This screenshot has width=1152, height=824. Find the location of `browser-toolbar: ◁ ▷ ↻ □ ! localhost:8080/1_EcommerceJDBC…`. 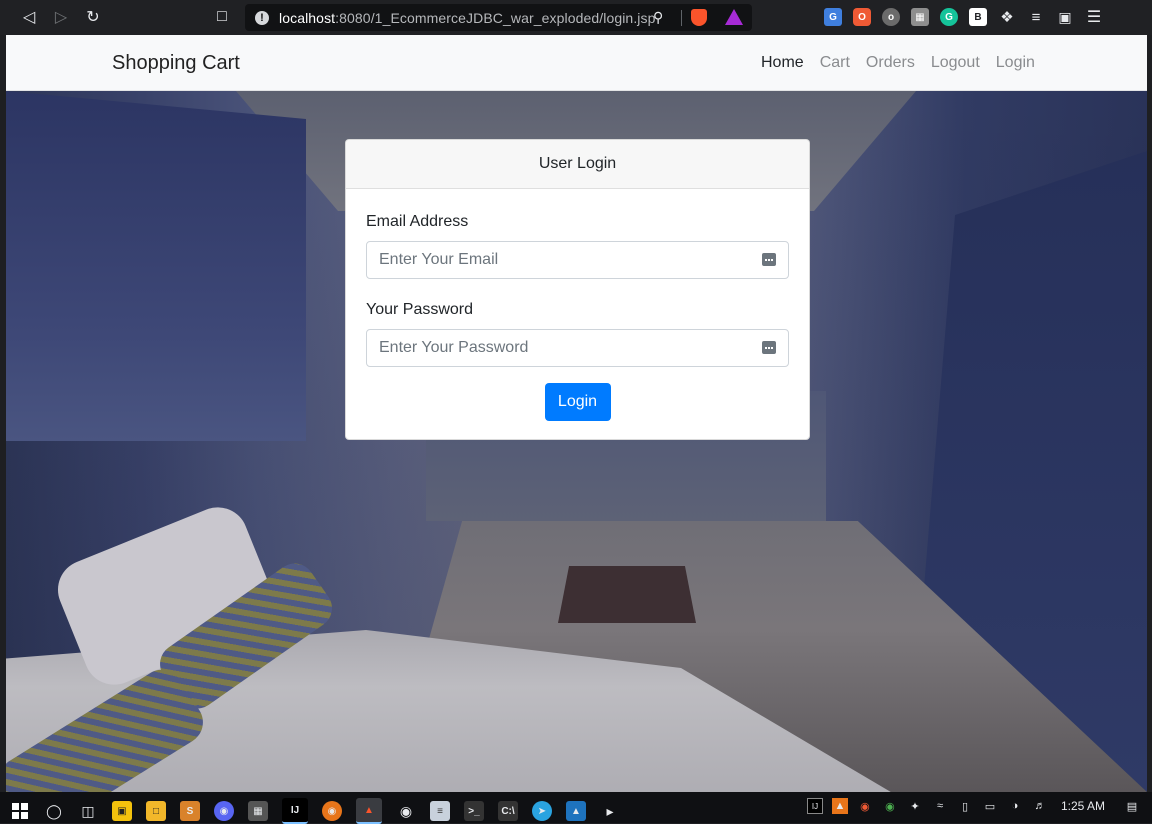

browser-toolbar: ◁ ▷ ↻ □ ! localhost:8080/1_EcommerceJDBC… is located at coordinates (576, 17).